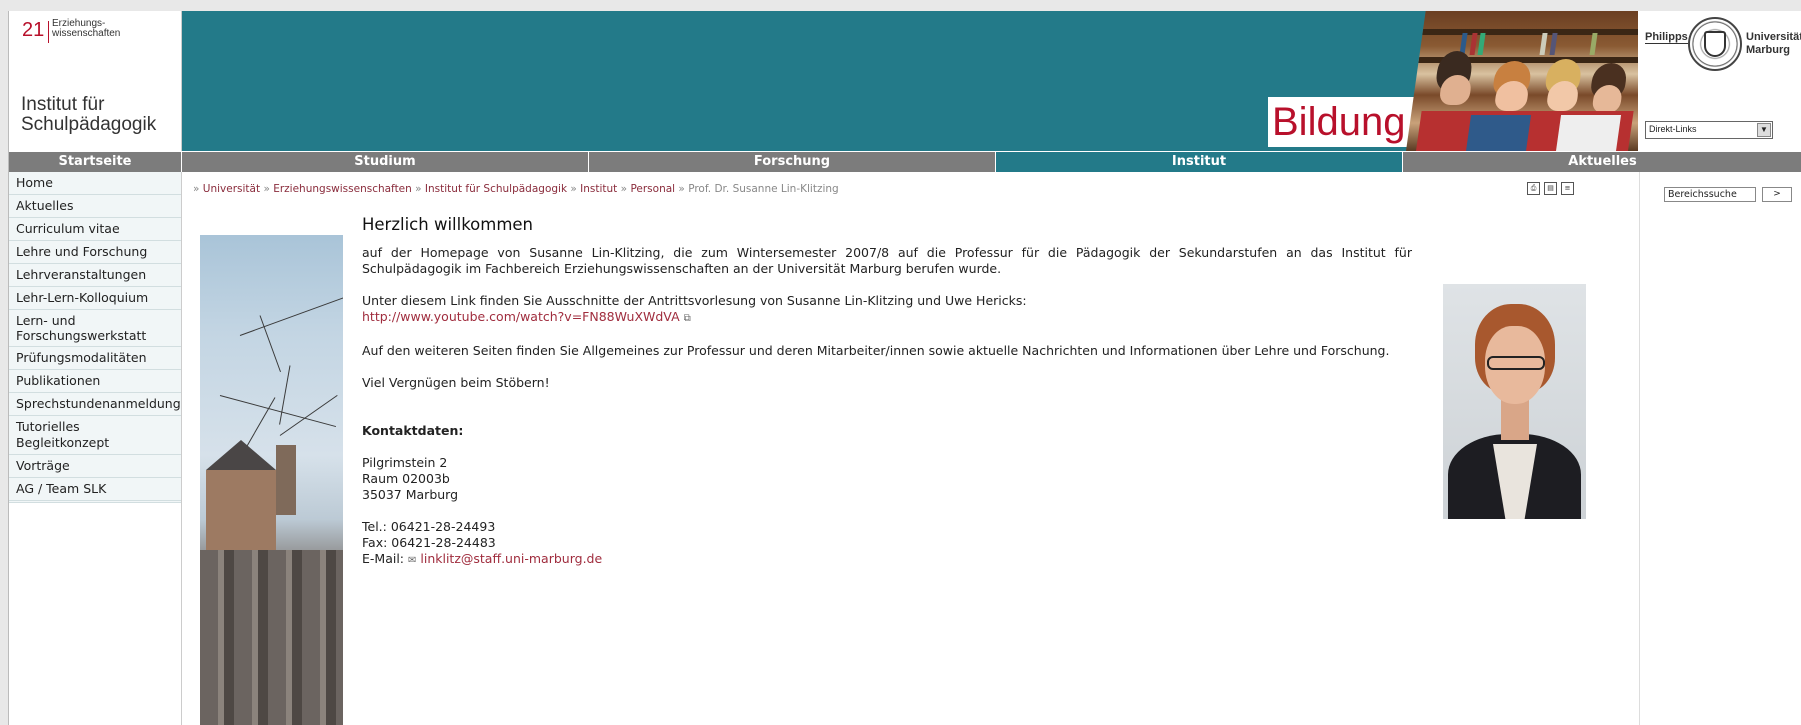  I want to click on address-line: Pilgrimstein 2, so click(405, 462).